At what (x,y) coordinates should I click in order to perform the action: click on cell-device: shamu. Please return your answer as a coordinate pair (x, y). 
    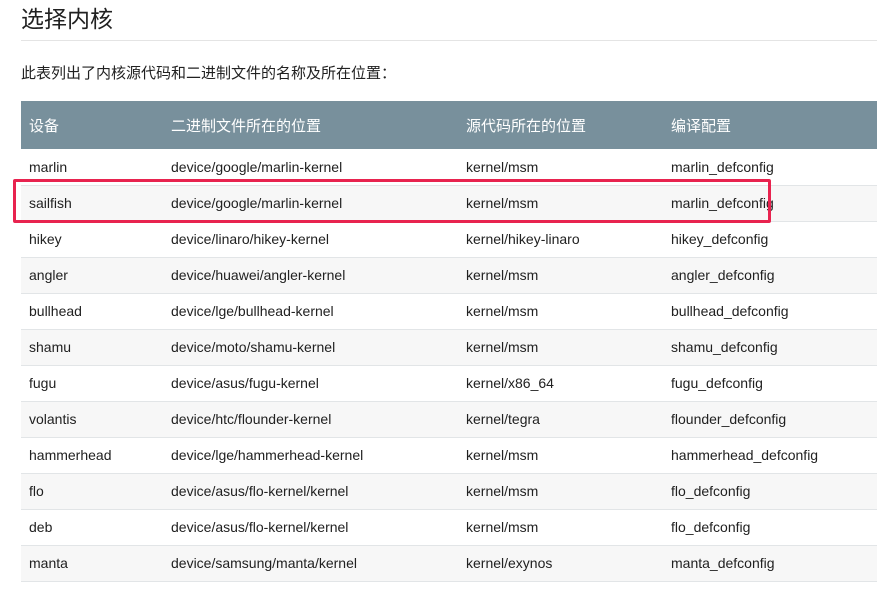
    Looking at the image, I should click on (50, 347).